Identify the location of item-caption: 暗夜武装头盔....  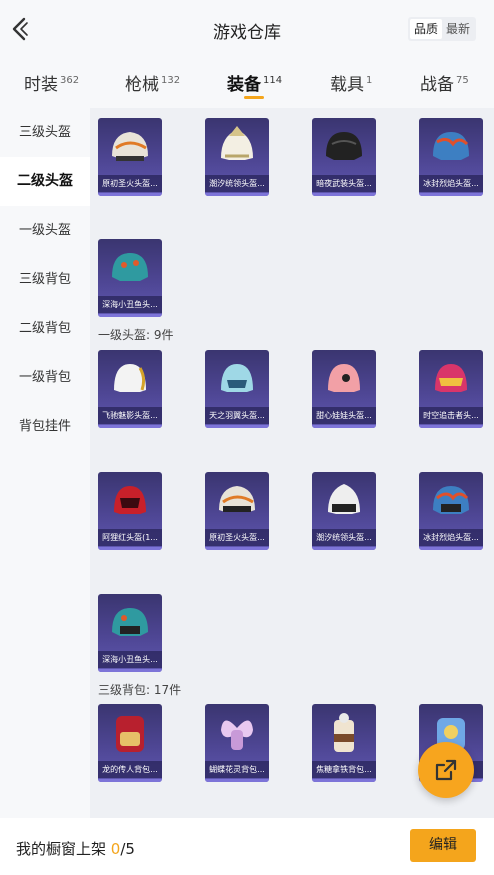
(344, 183).